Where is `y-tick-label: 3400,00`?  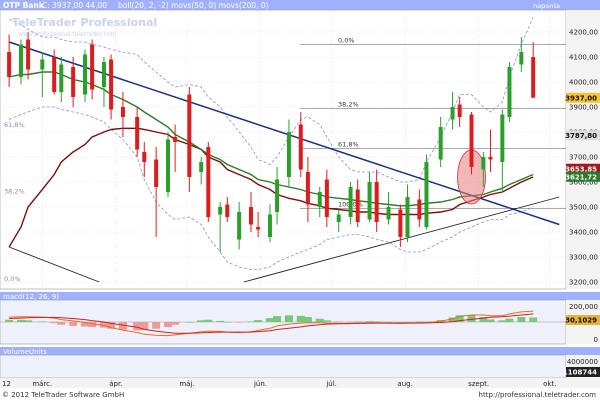
y-tick-label: 3400,00 is located at coordinates (583, 233).